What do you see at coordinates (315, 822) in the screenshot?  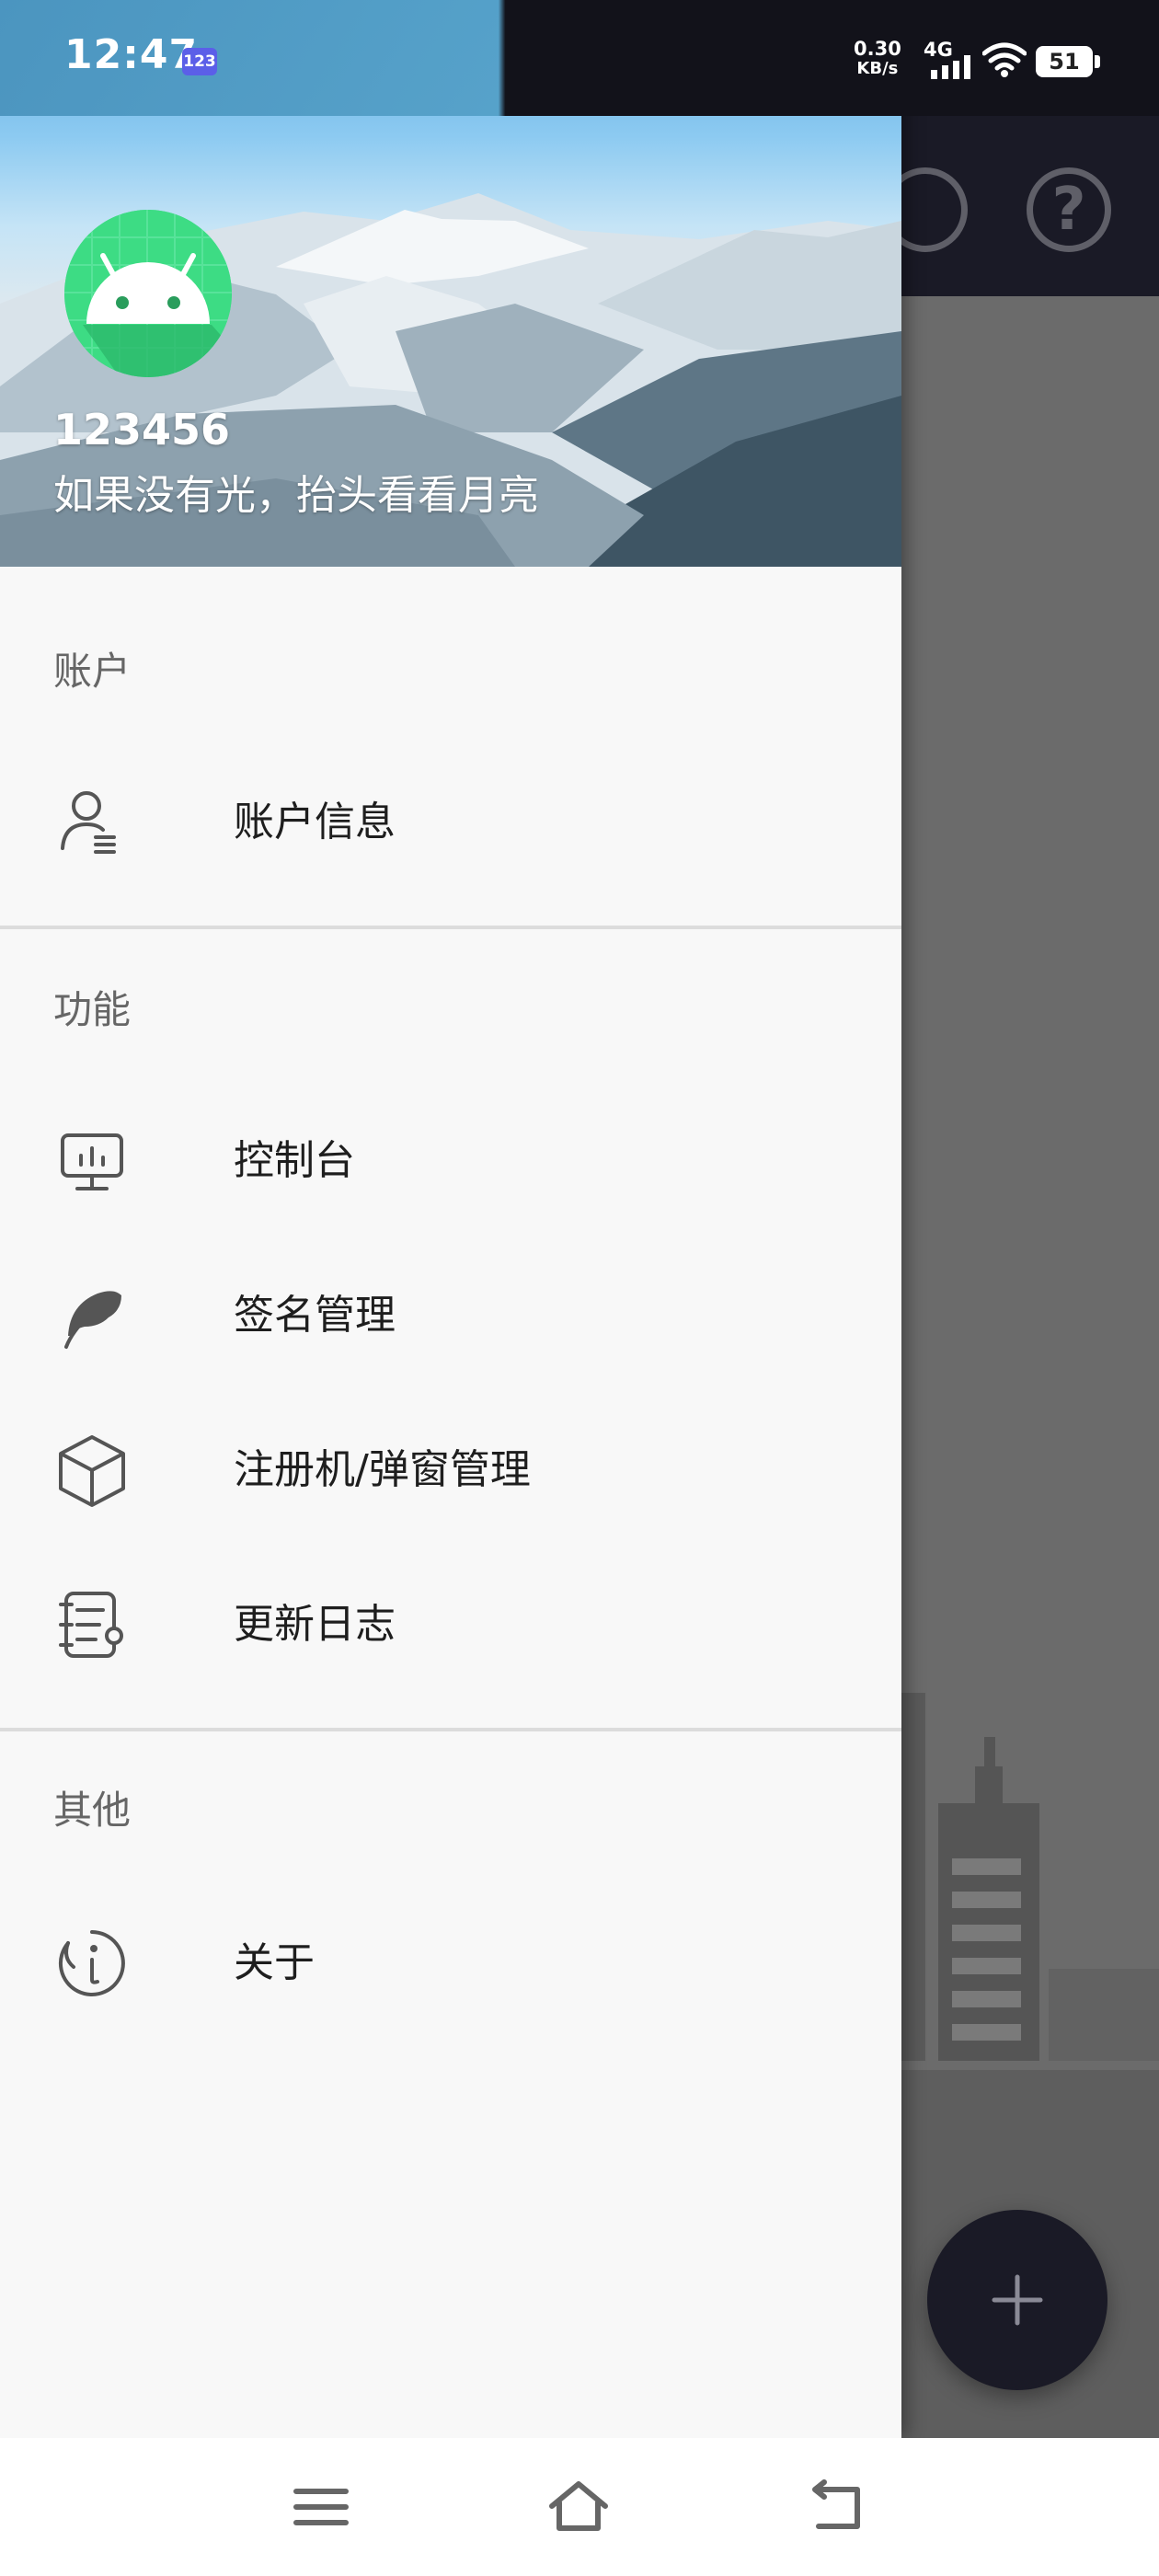 I see `nav-label-account-info: 账户信息` at bounding box center [315, 822].